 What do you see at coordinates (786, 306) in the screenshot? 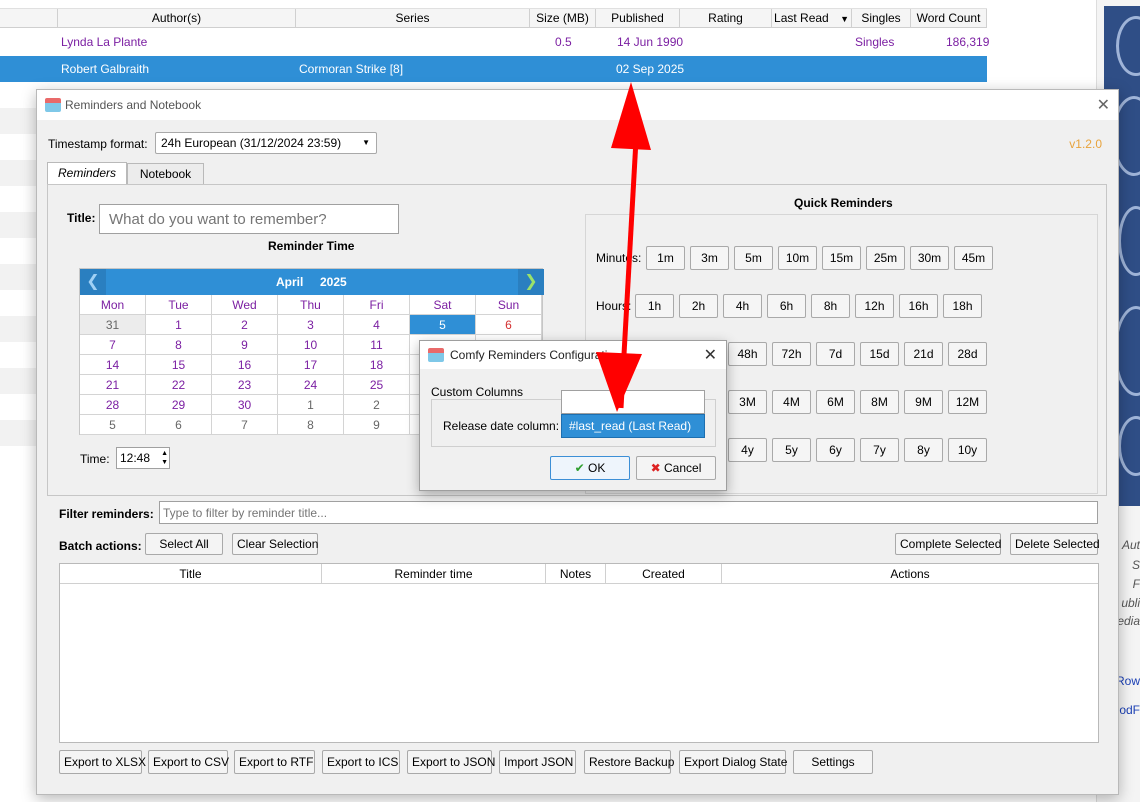
I see `quick-reminder-button-6h: 6h` at bounding box center [786, 306].